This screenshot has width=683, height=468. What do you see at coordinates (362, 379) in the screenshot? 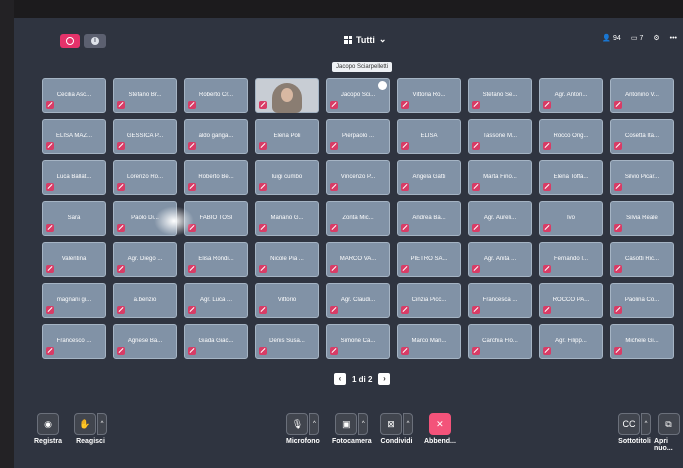
I see `page-label: 1 di 2` at bounding box center [362, 379].